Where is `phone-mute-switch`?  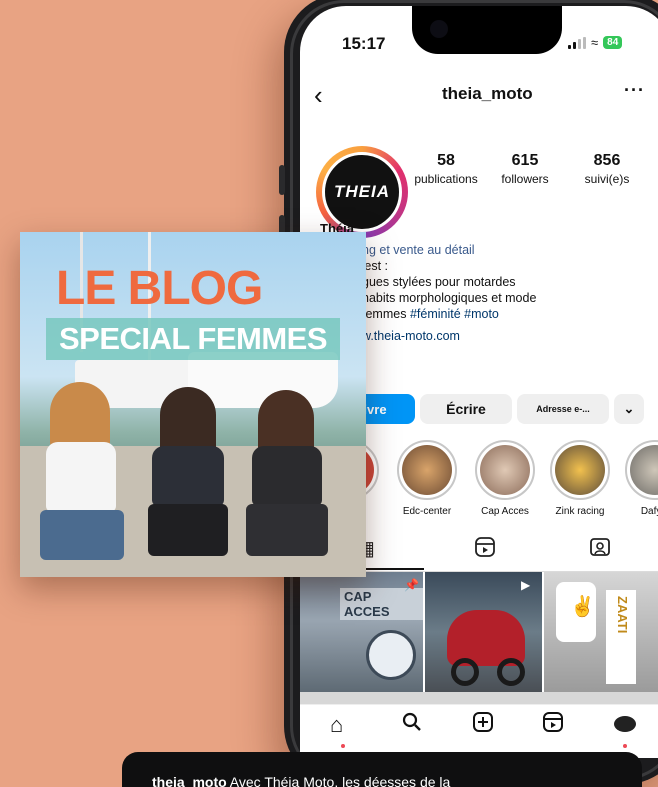
phone-mute-switch is located at coordinates (282, 180).